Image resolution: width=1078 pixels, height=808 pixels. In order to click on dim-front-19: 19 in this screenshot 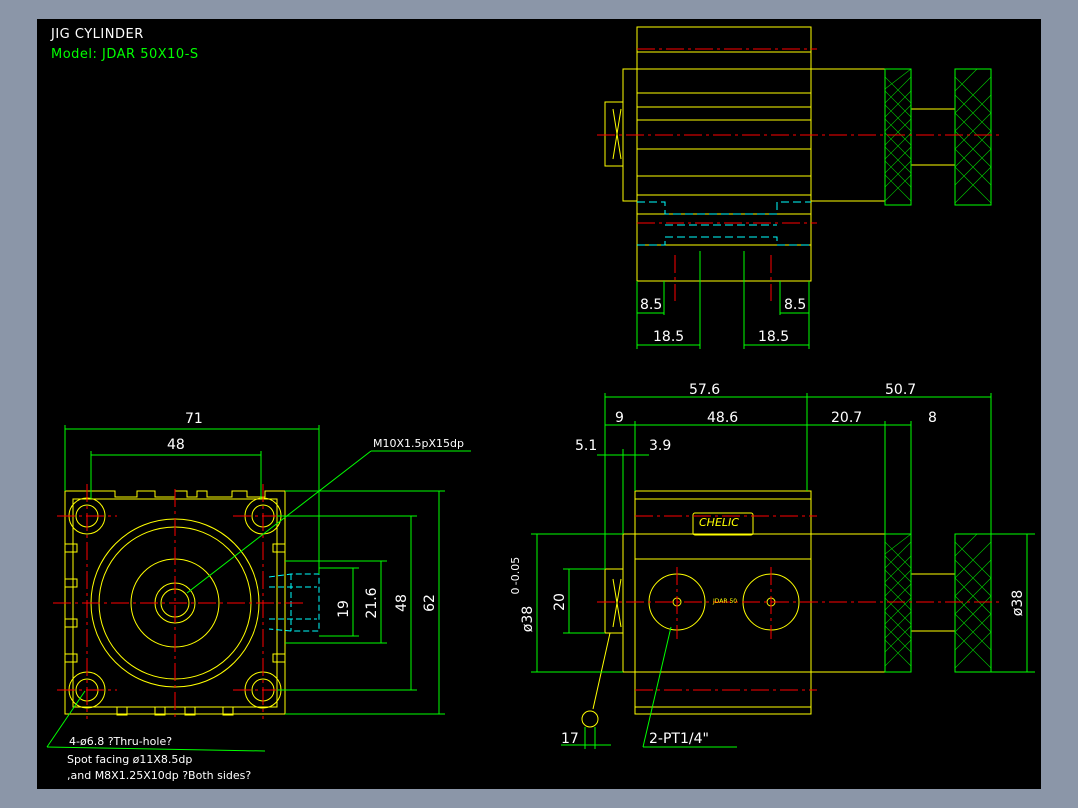, I will do `click(344, 609)`.